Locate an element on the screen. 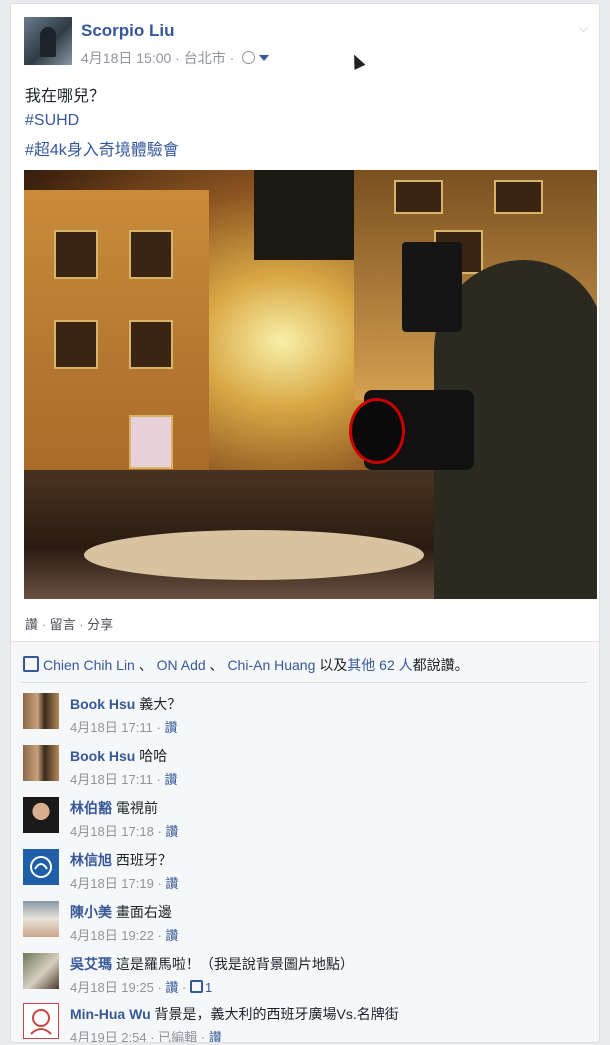 The image size is (610, 1045). comment-author: 吳艾瑪 is located at coordinates (91, 964).